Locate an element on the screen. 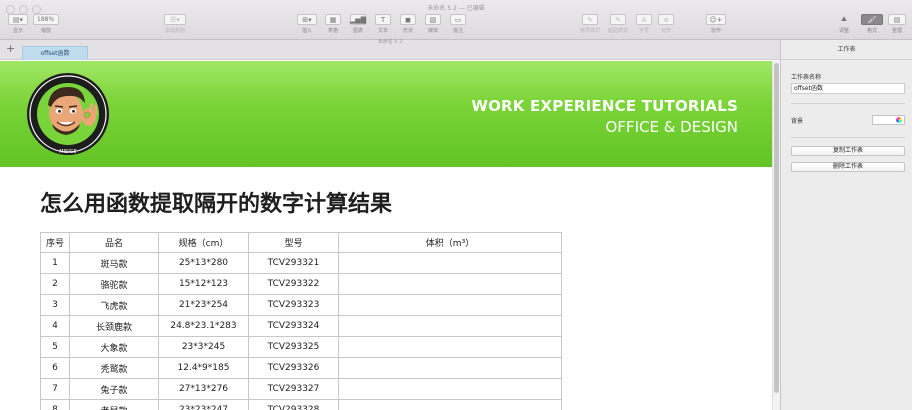 This screenshot has width=912, height=410. media-icon: ▨ is located at coordinates (433, 19).